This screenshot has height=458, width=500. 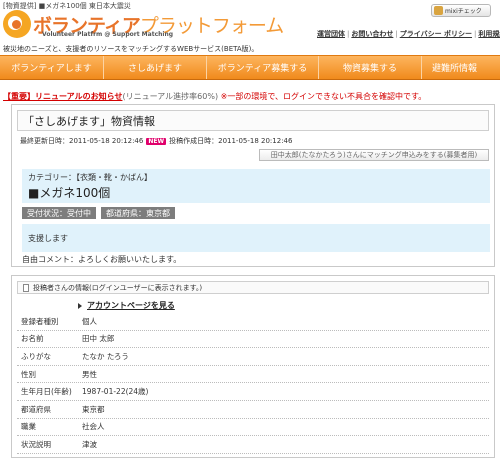 I want to click on table-row: 職業 社会人, so click(x=253, y=428).